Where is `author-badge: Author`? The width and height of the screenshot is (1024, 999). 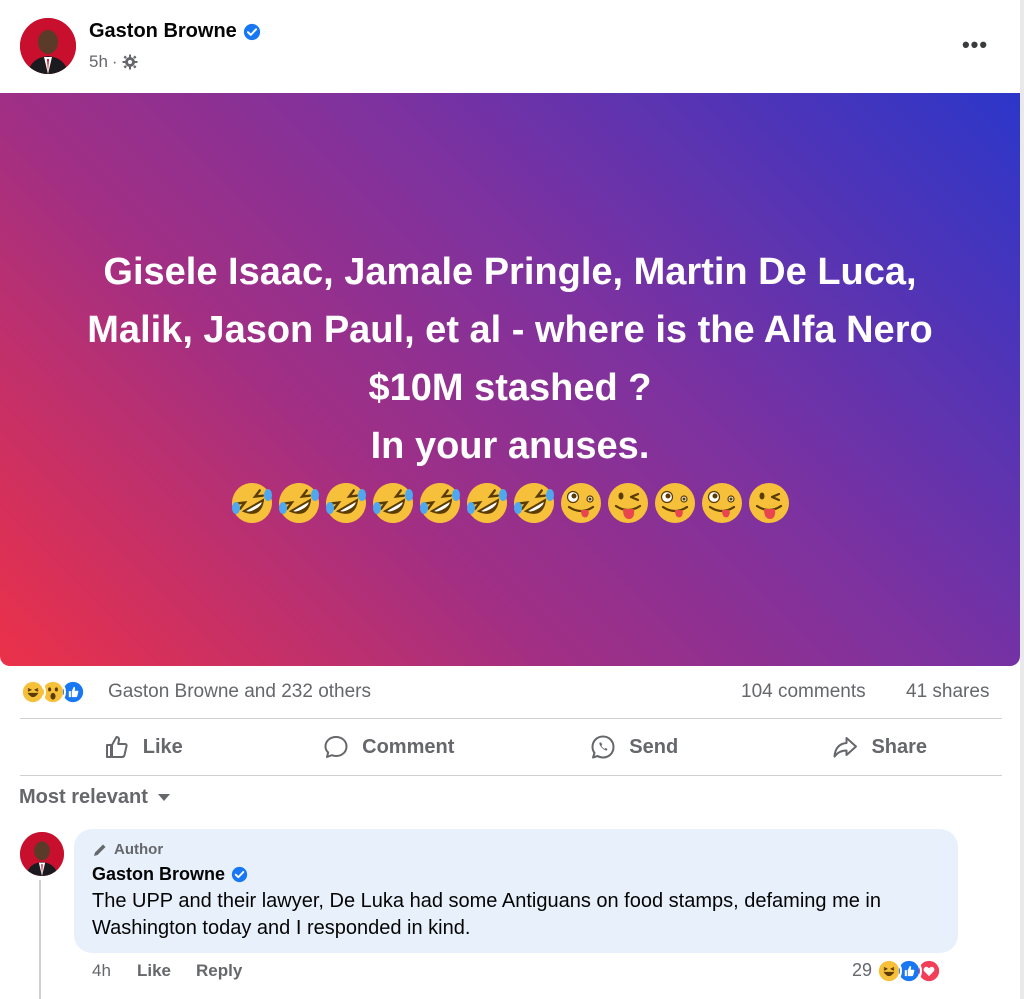
author-badge: Author is located at coordinates (127, 849).